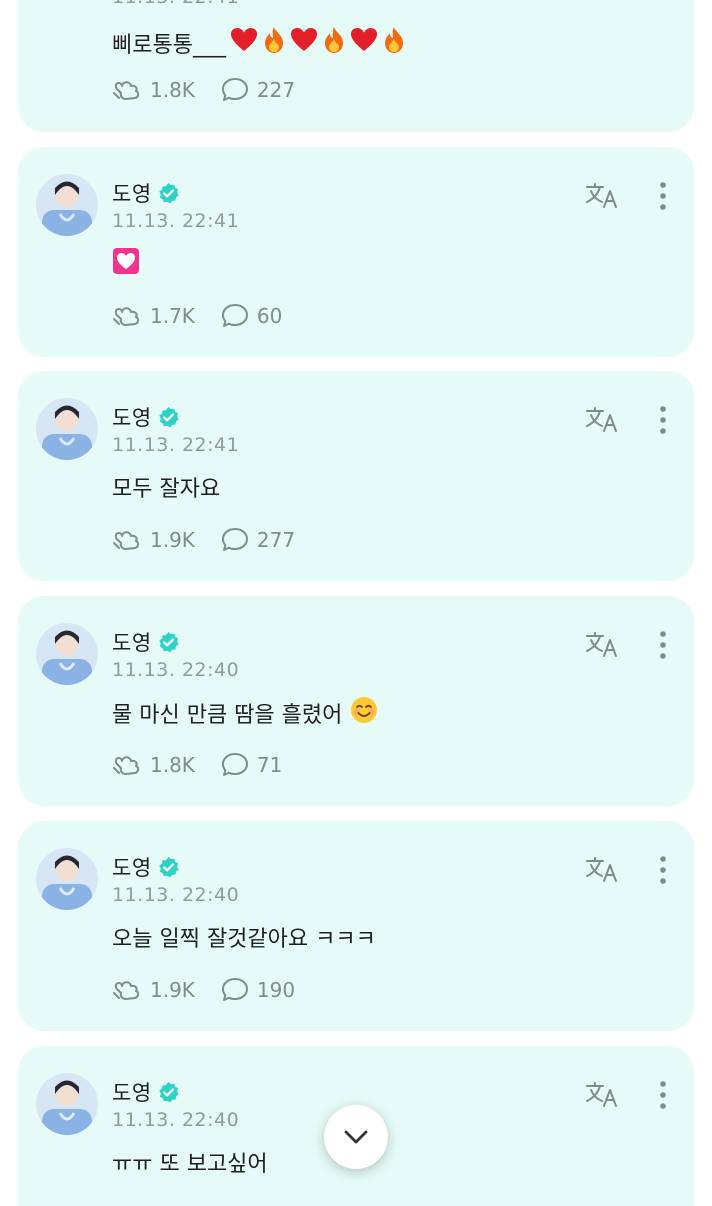  I want to click on post-text-content: 모두 잘자요, so click(166, 489).